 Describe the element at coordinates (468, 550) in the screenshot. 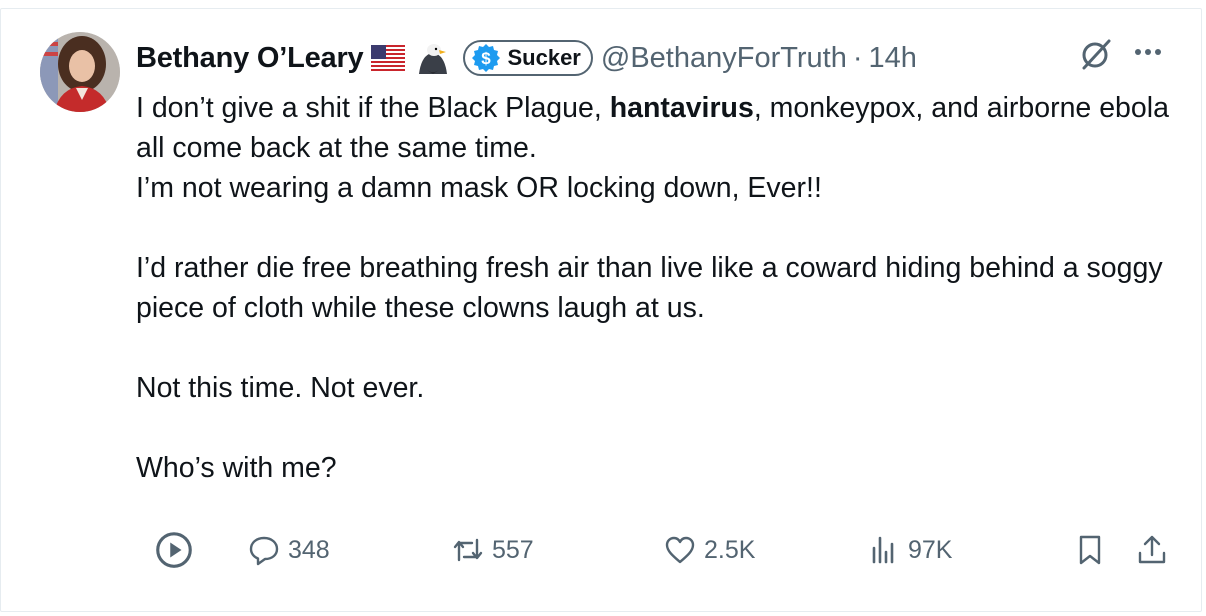

I see `repost-icon` at that location.